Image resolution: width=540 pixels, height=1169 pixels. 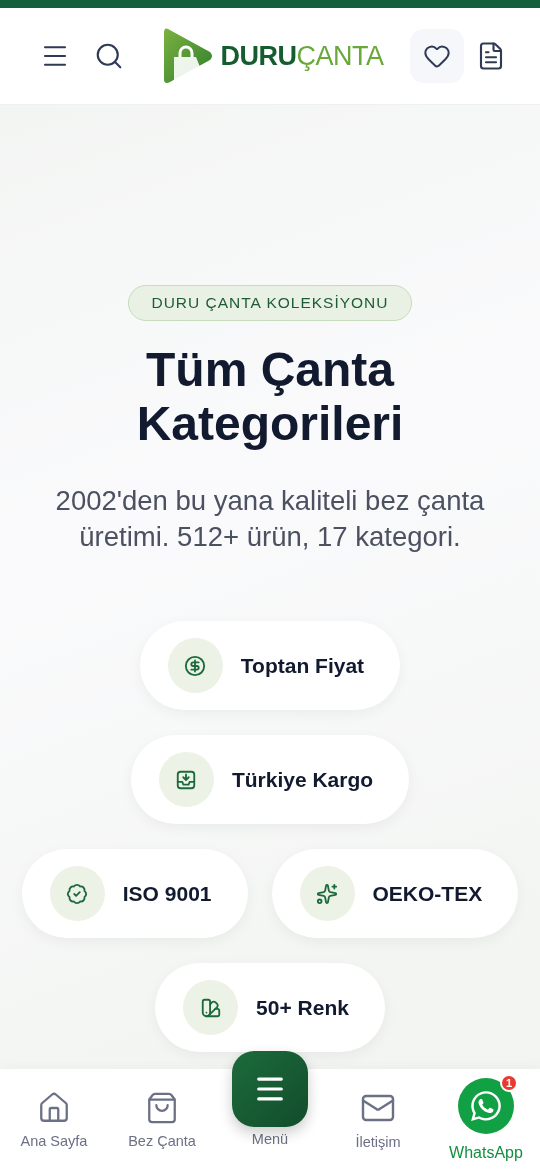 What do you see at coordinates (186, 779) in the screenshot?
I see `tray-download-icon` at bounding box center [186, 779].